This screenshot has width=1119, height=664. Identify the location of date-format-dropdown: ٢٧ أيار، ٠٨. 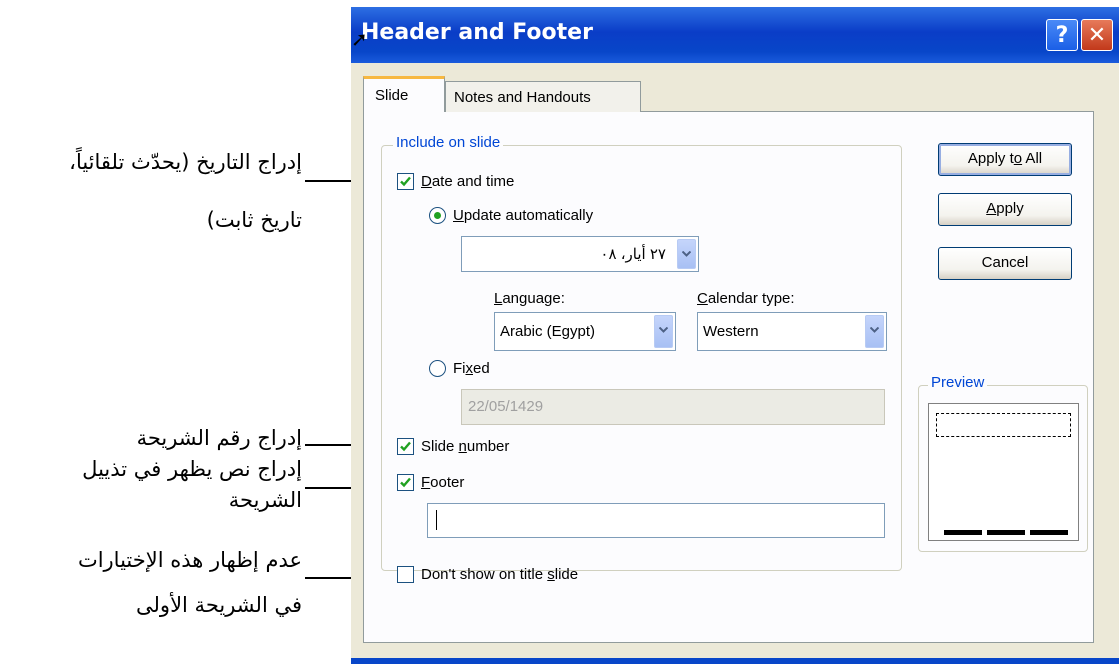
(580, 254).